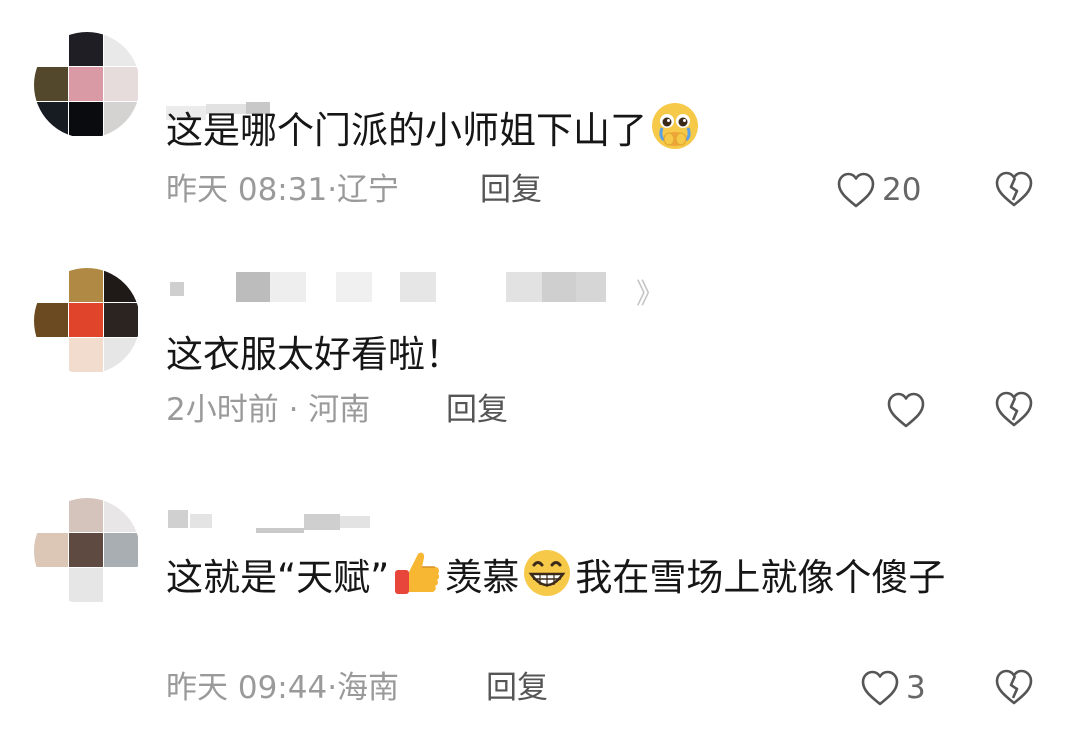  I want to click on comment-body-2: 羡慕, so click(482, 577).